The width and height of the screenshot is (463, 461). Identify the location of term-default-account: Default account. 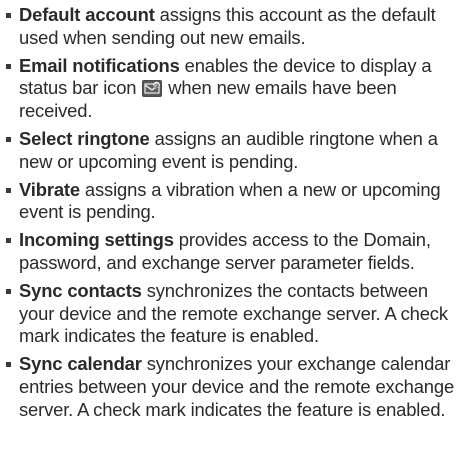
(87, 14).